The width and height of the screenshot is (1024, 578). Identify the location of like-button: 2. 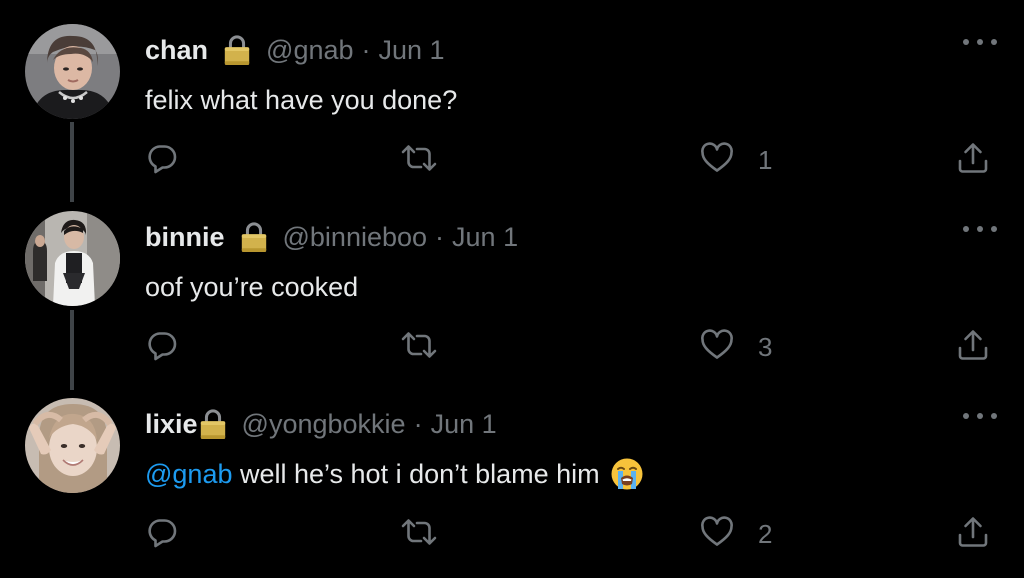
(736, 534).